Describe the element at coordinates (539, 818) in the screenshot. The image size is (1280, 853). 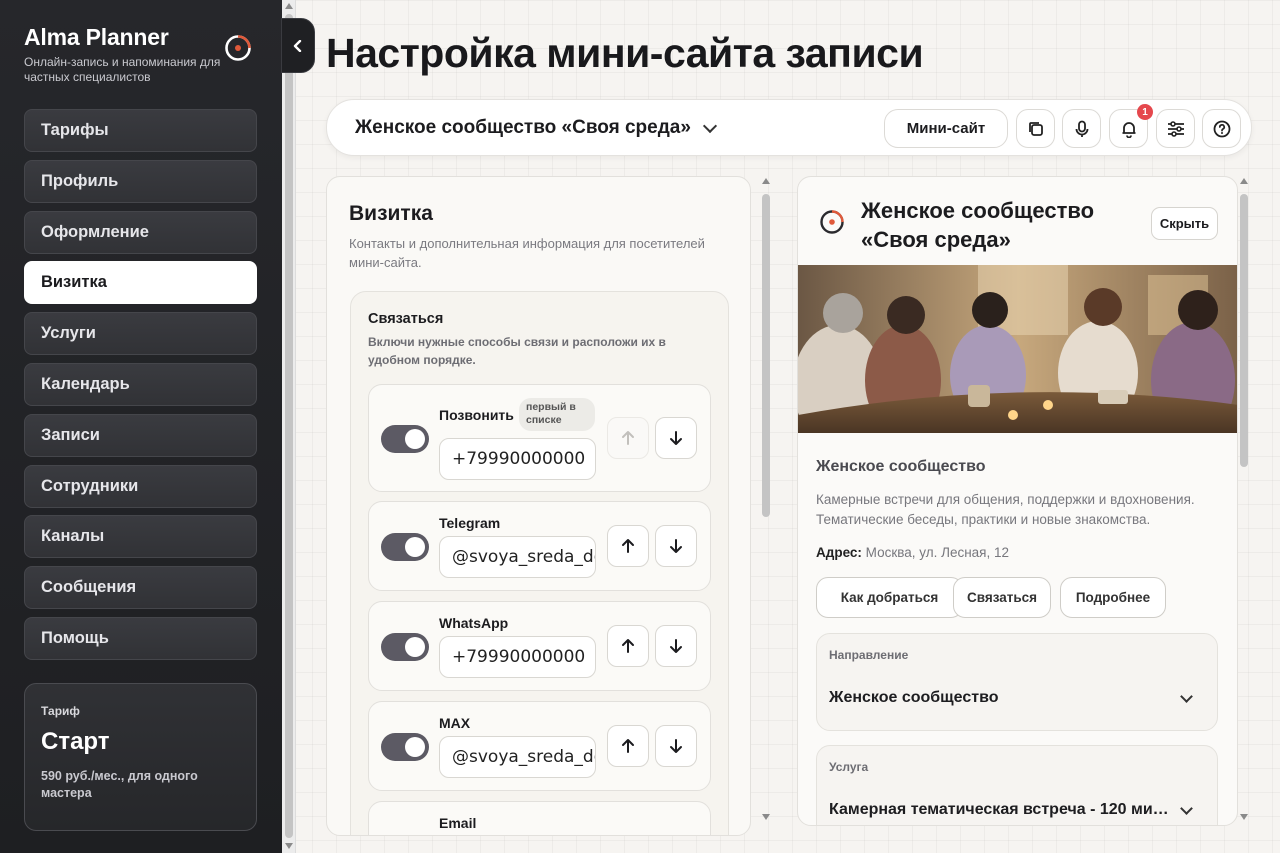
I see `contact-row-email: Email` at that location.